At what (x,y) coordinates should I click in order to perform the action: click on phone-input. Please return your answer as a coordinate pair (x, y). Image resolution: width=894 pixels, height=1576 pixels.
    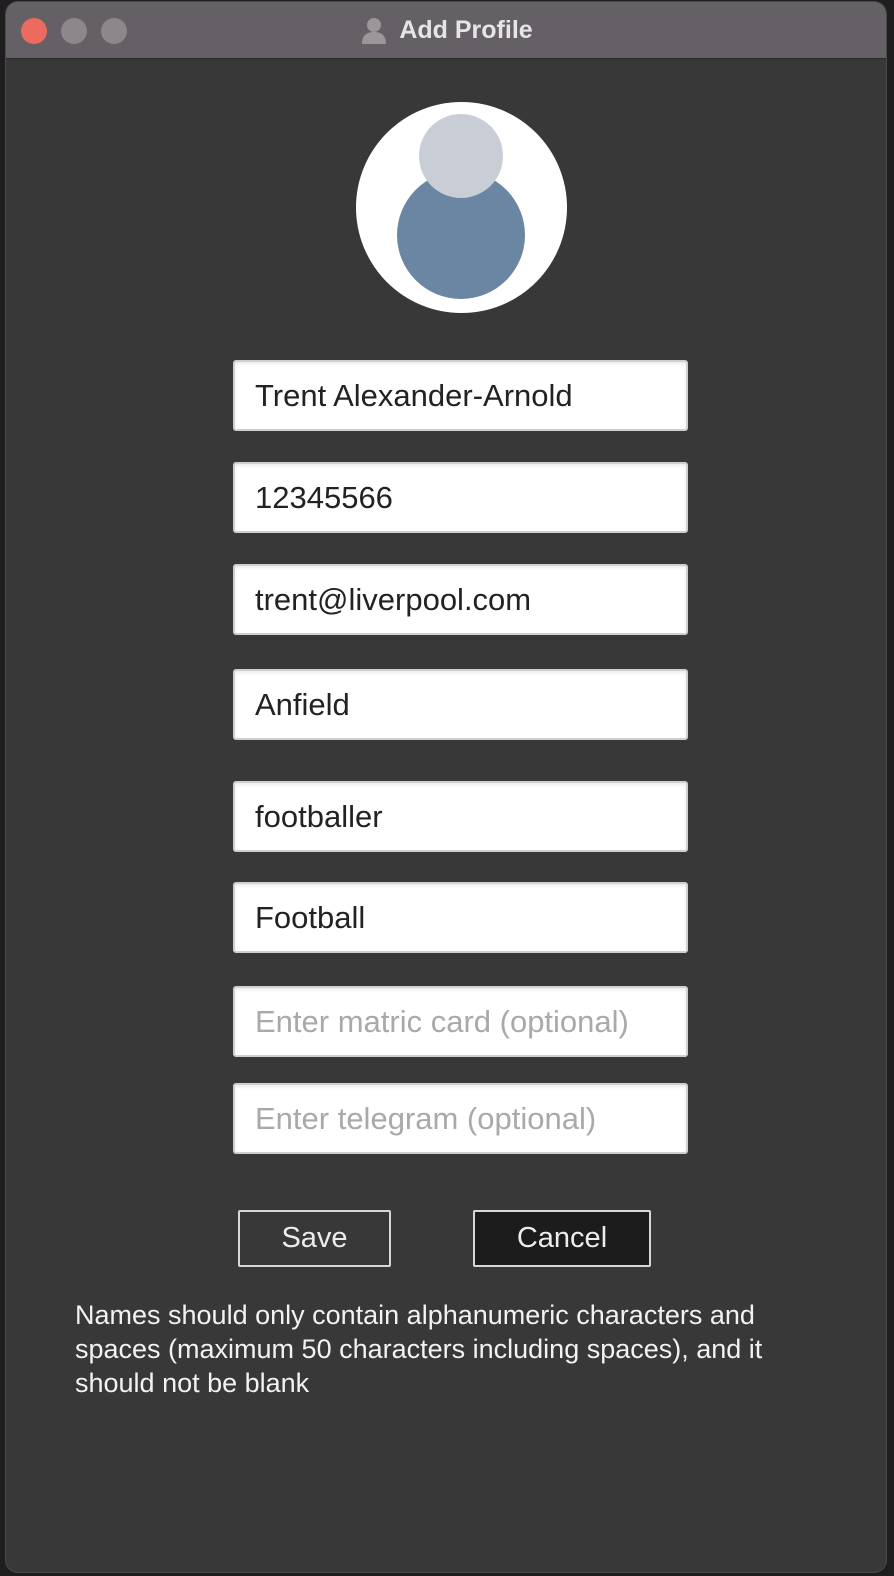
    Looking at the image, I should click on (460, 497).